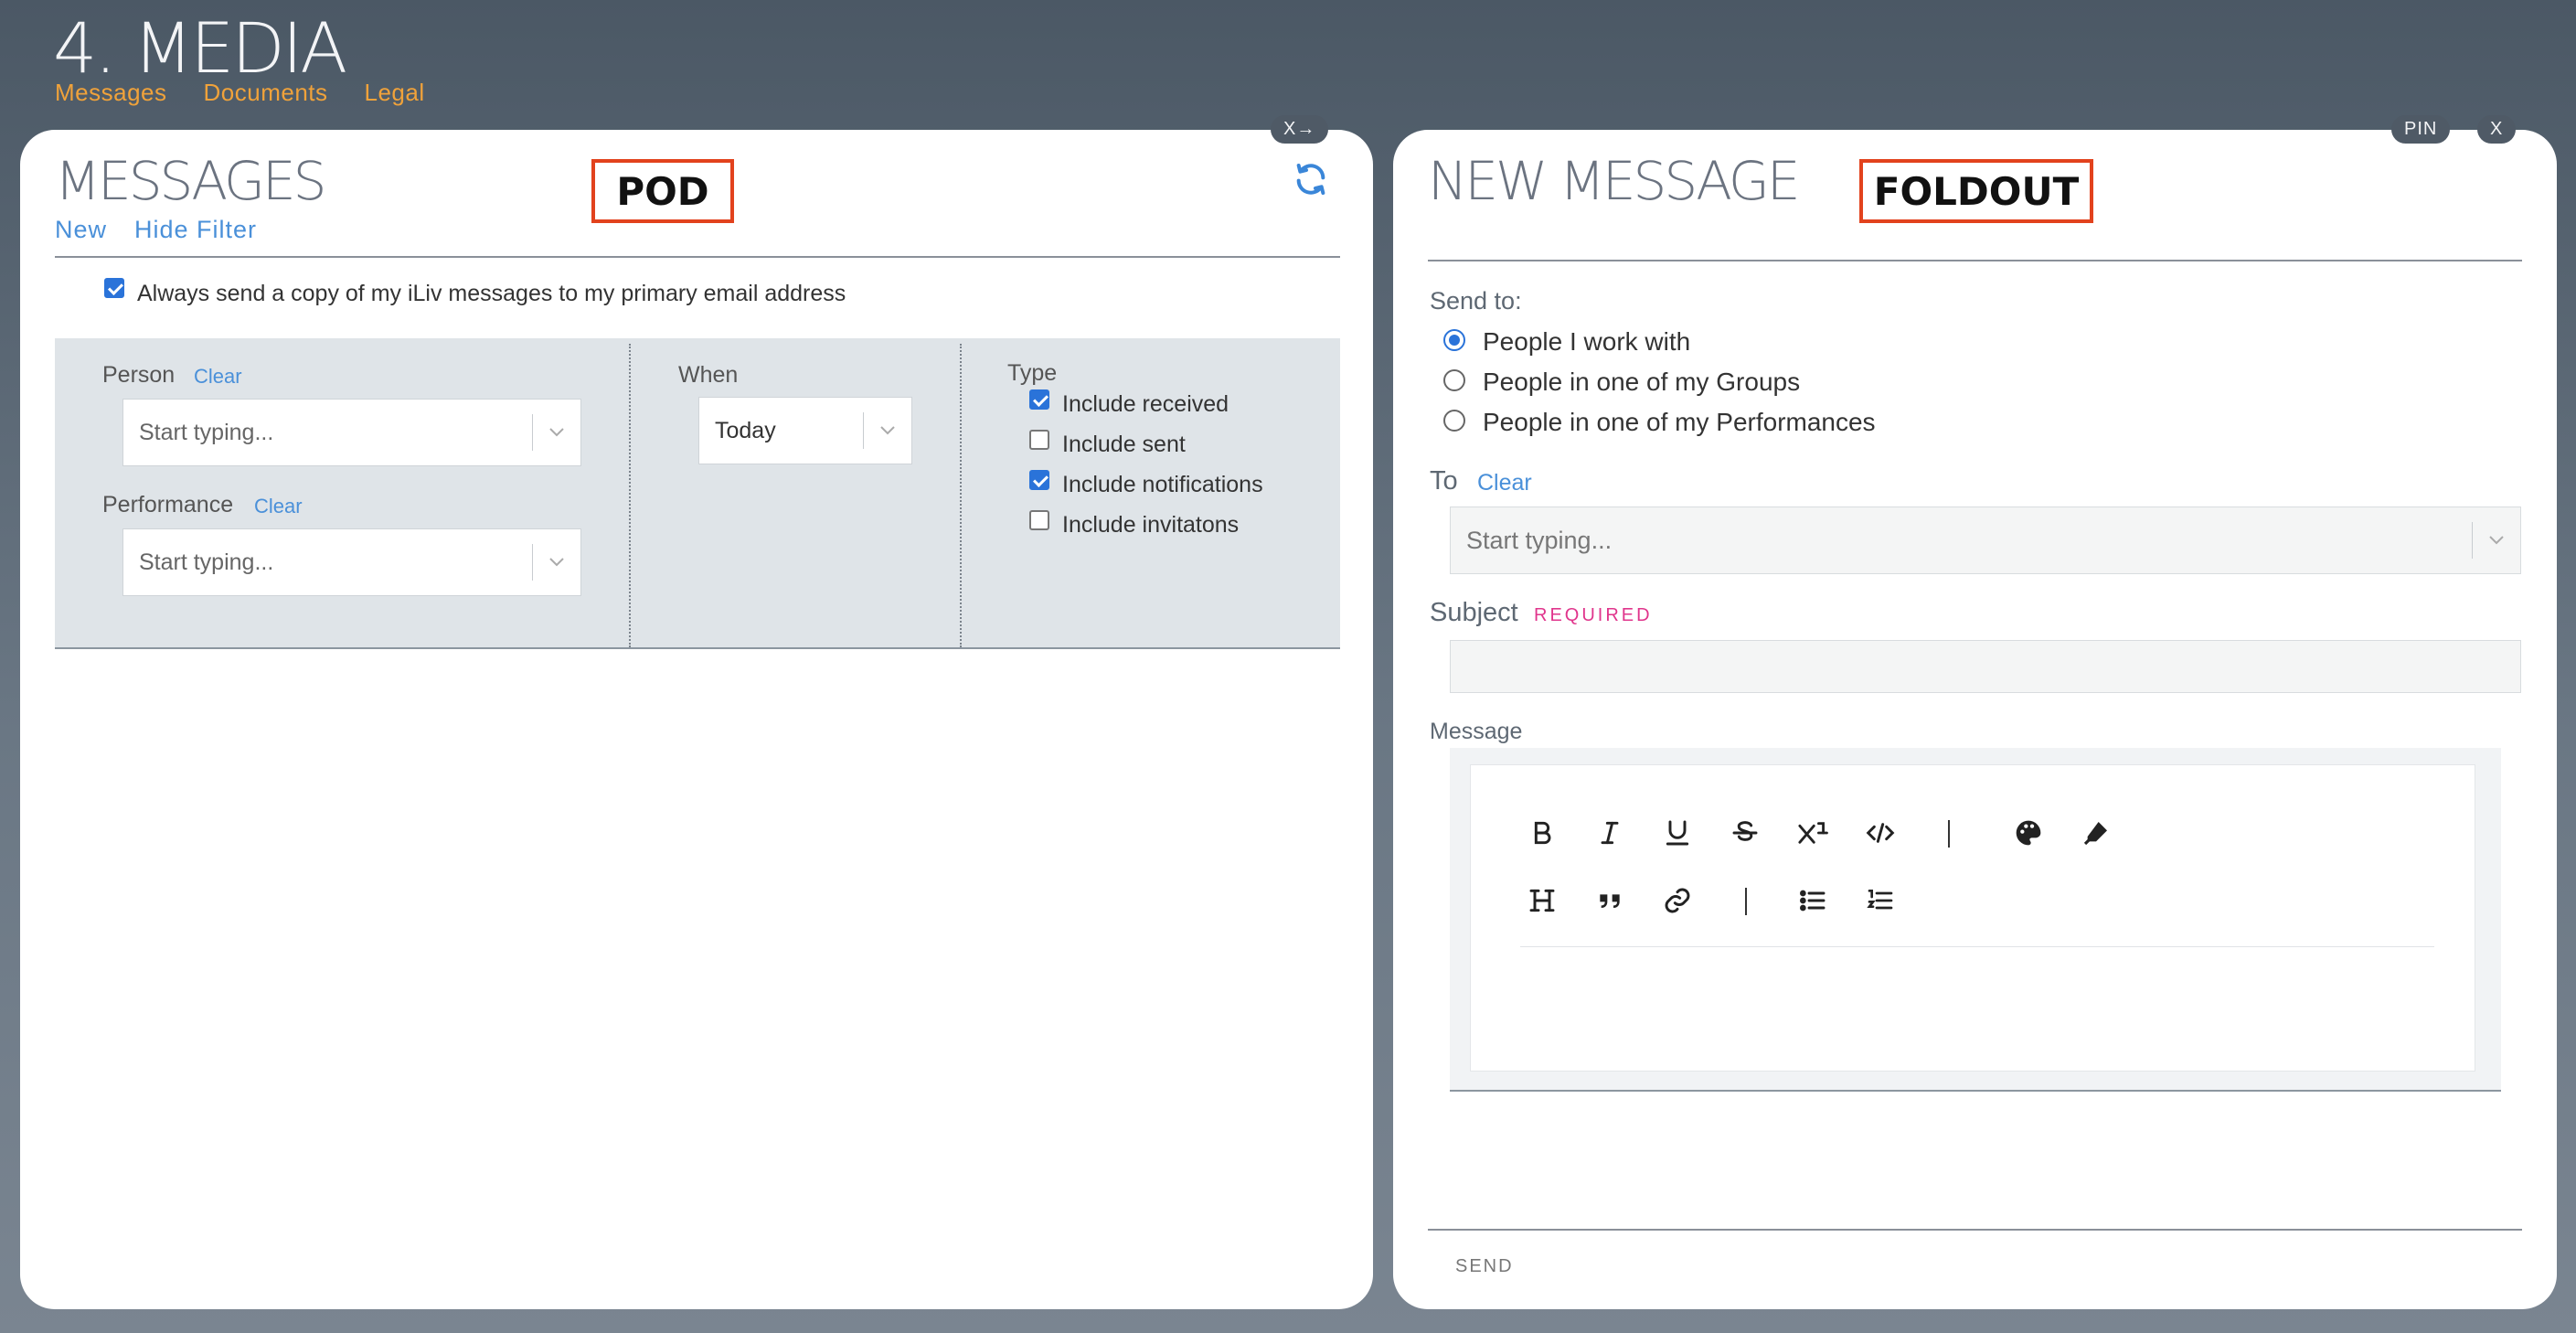 The width and height of the screenshot is (2576, 1333). I want to click on foldout-close-button: X, so click(2497, 129).